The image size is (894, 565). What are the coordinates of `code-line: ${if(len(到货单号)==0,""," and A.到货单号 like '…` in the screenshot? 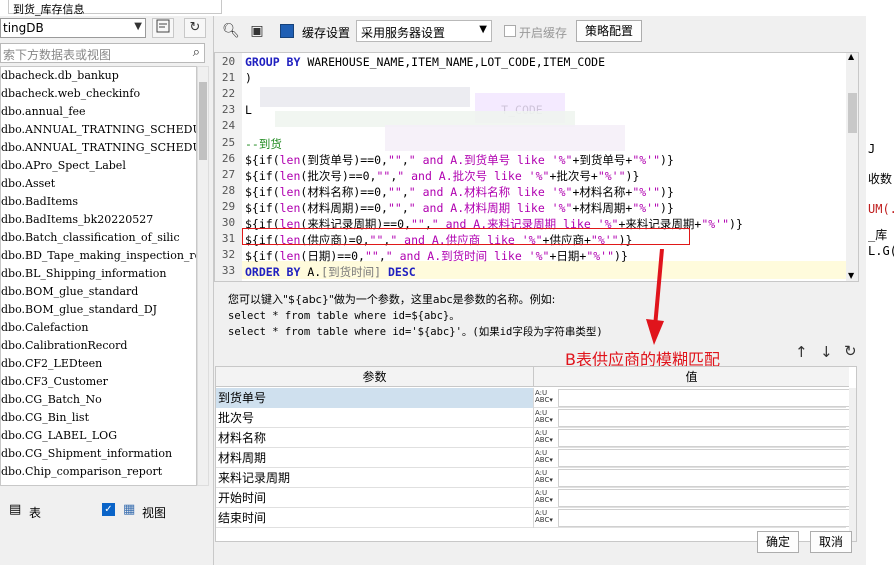 It's located at (459, 159).